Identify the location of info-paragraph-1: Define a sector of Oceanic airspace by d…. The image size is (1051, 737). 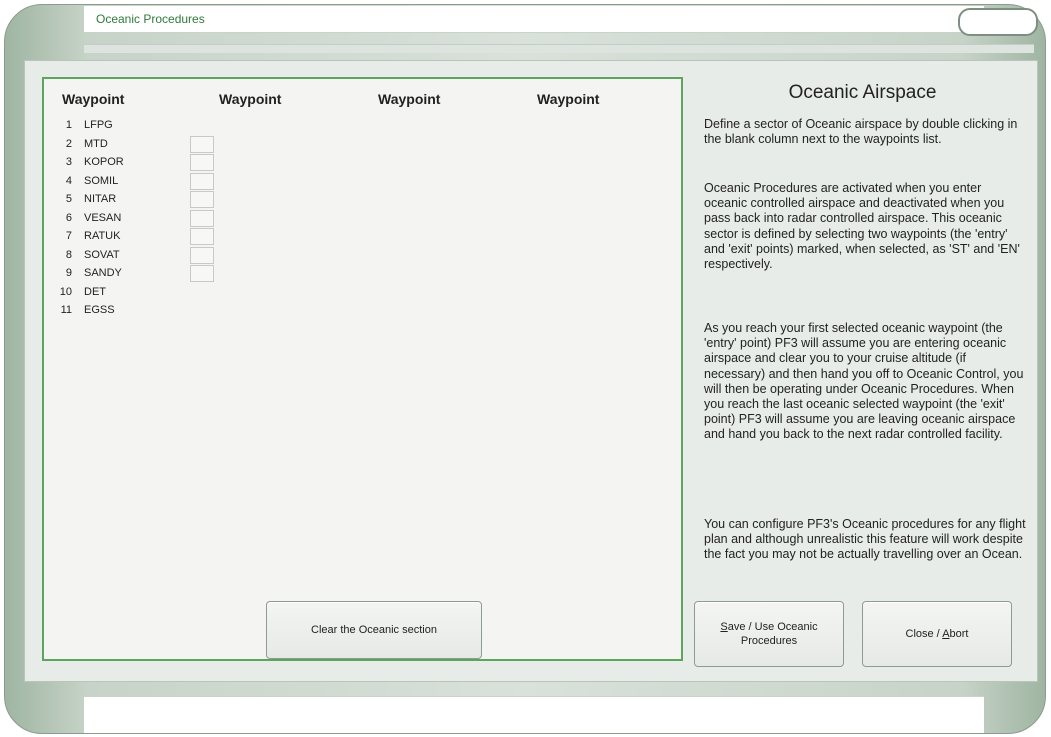
(861, 132).